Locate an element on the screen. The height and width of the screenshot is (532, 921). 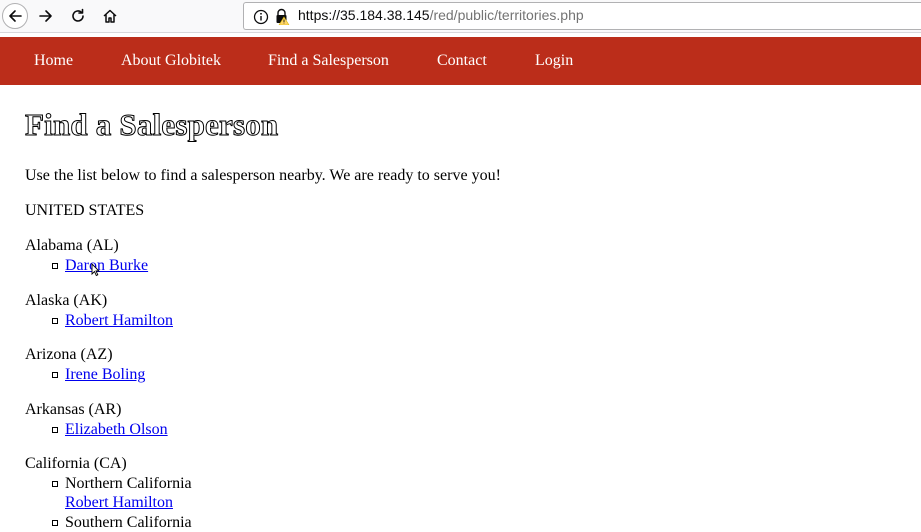
home-icon is located at coordinates (110, 16).